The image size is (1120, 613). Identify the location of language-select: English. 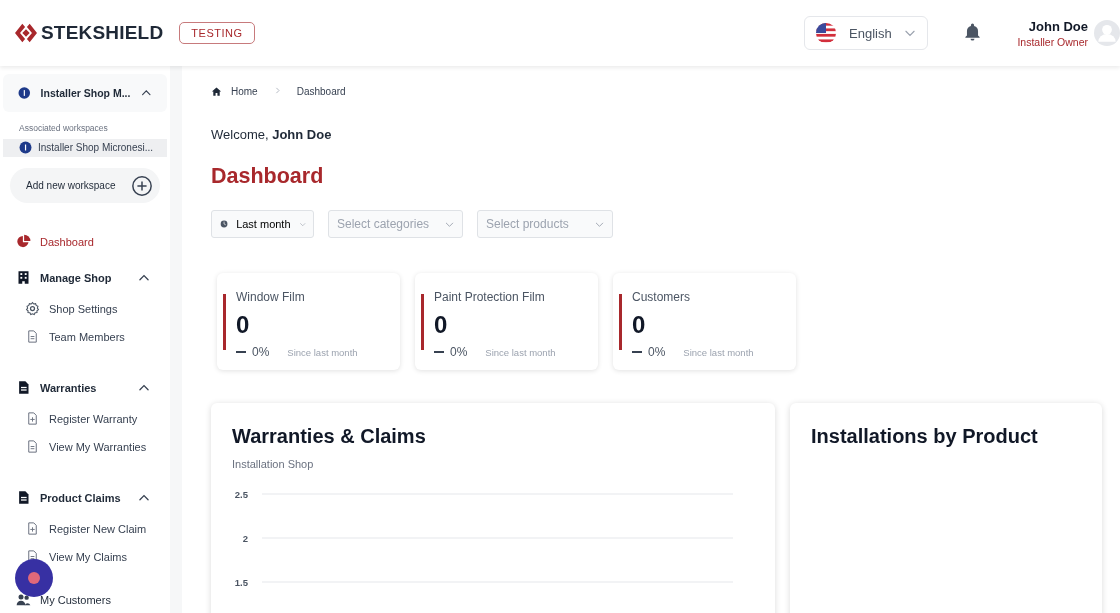
(866, 33).